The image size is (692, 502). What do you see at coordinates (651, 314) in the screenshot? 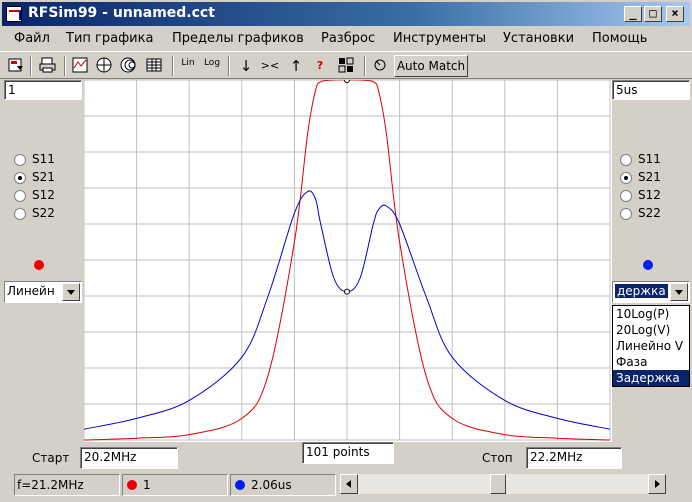
I see `dropdown-option-10logp: 10Log(P)` at bounding box center [651, 314].